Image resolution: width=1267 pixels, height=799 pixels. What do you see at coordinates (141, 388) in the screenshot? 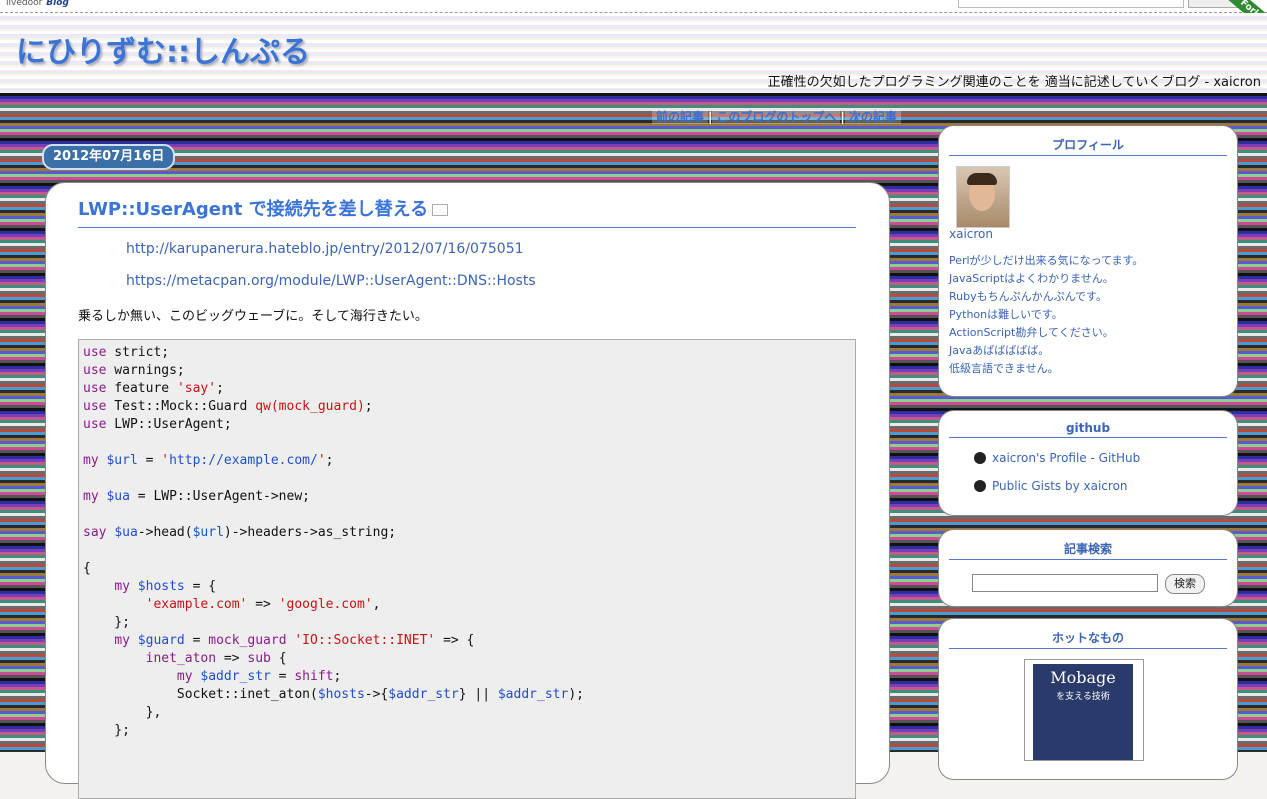
I see `code-token: feature` at bounding box center [141, 388].